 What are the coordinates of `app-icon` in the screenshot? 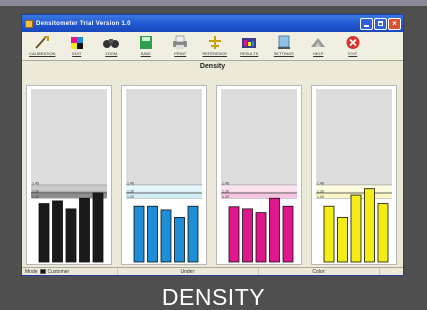 It's located at (29, 23).